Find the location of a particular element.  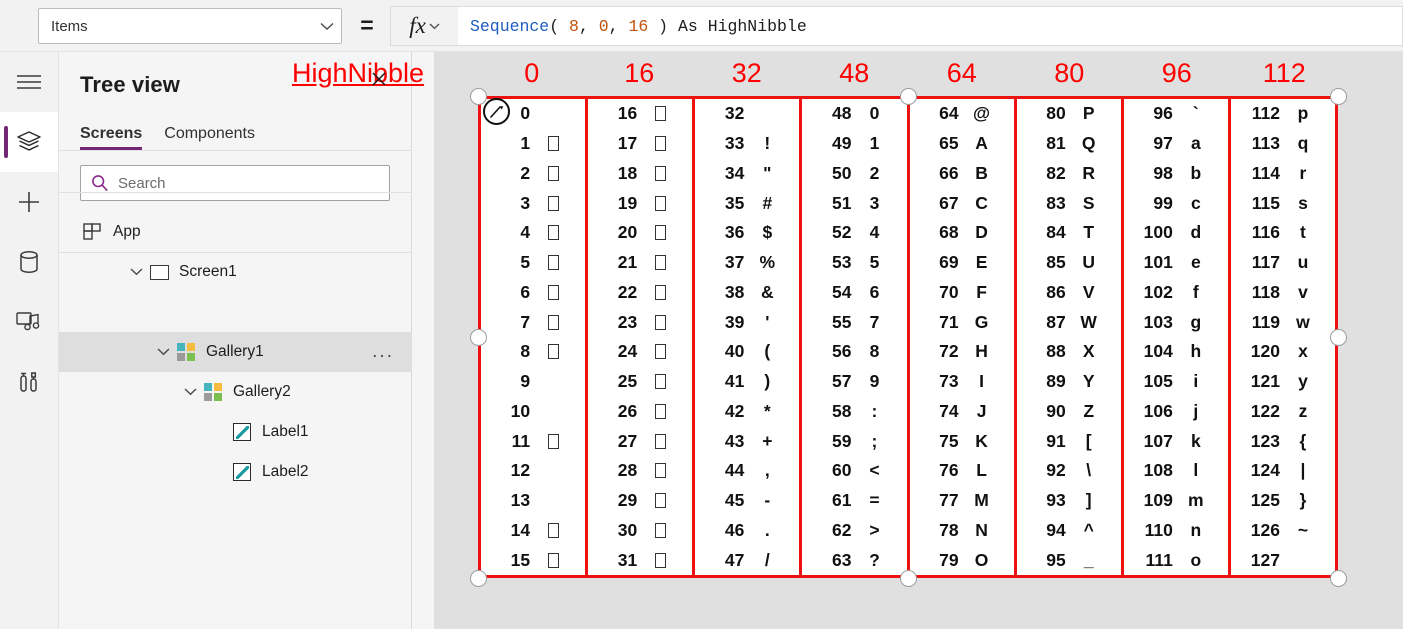

tab-components: Components is located at coordinates (209, 137).